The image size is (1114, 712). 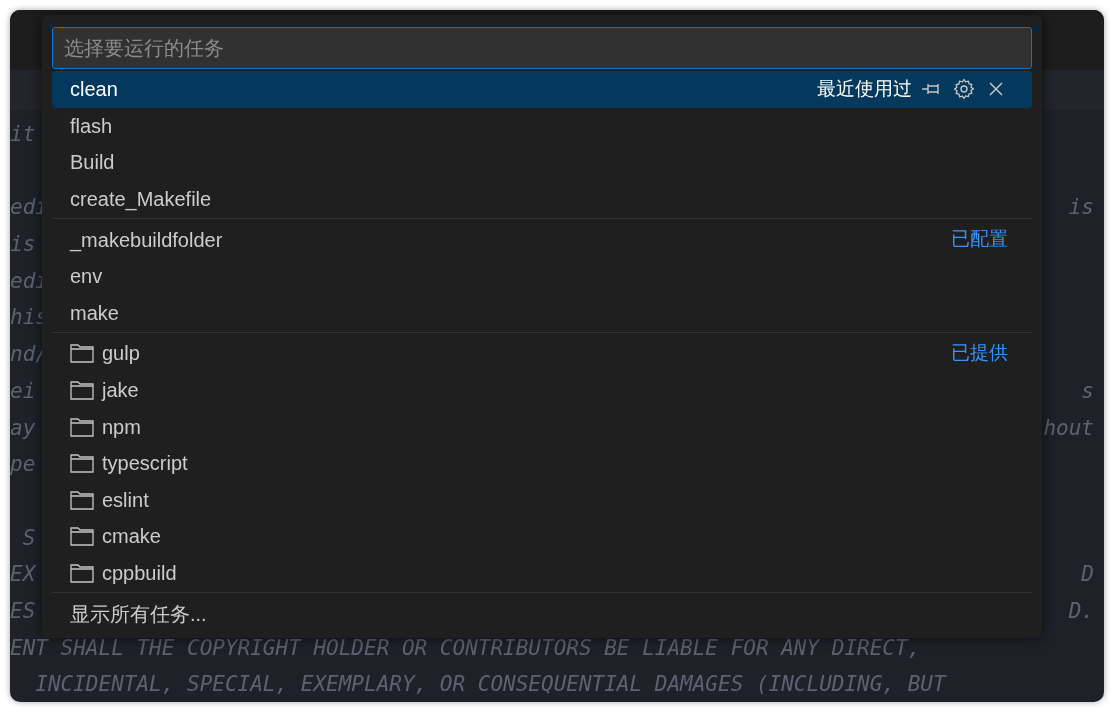 What do you see at coordinates (542, 500) in the screenshot?
I see `list-item: eslint` at bounding box center [542, 500].